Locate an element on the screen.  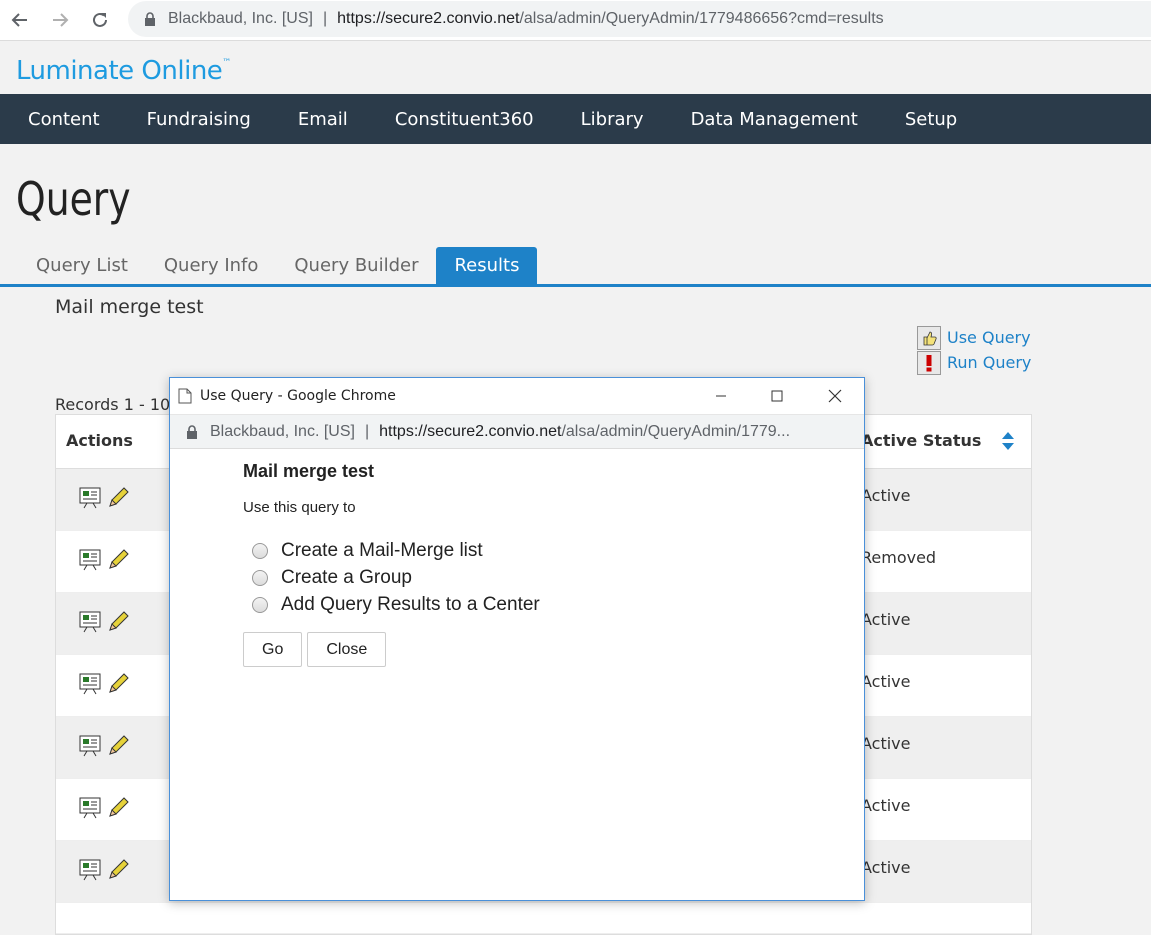
back-icon is located at coordinates (20, 20).